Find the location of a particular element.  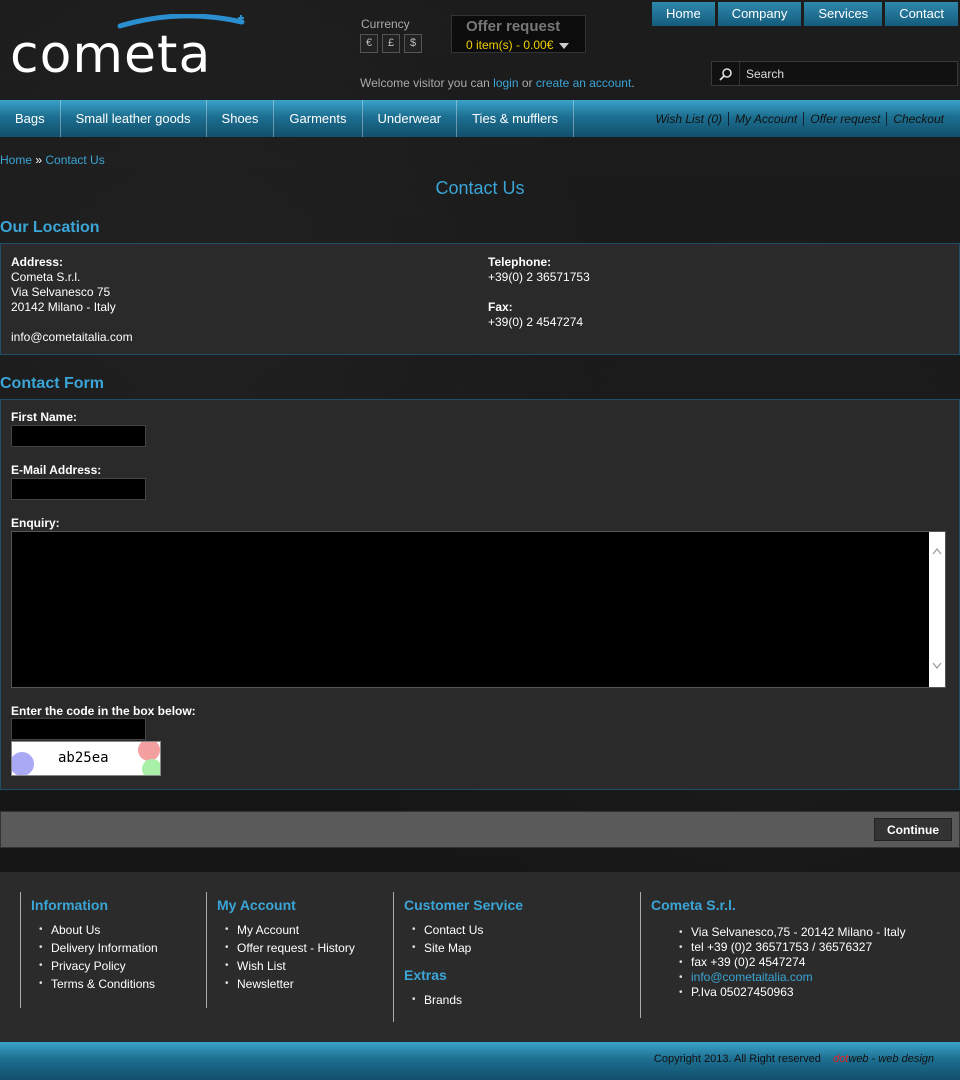

currency-pound-button: £ is located at coordinates (391, 43).